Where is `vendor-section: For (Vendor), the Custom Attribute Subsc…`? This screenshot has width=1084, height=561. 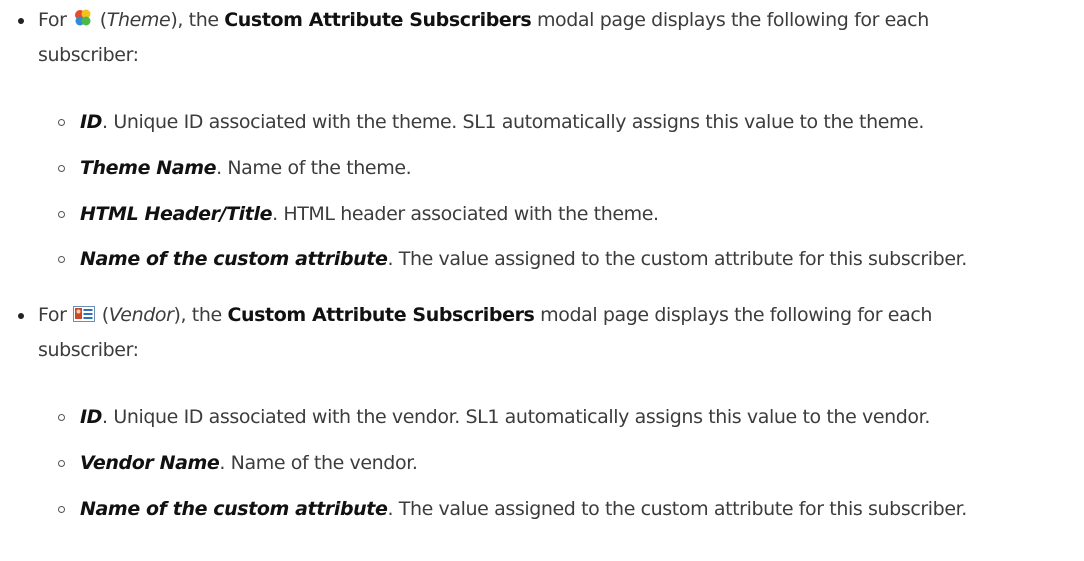
vendor-section: For (Vendor), the Custom Attribute Subsc… is located at coordinates (548, 333).